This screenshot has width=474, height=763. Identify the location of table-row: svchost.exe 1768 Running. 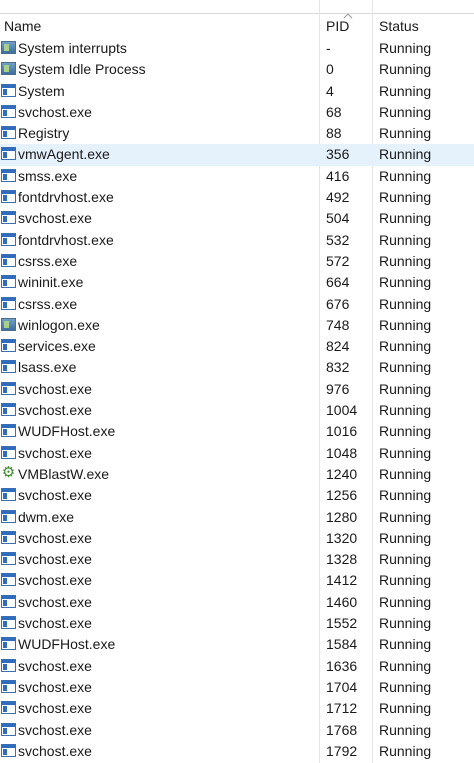
(237, 730).